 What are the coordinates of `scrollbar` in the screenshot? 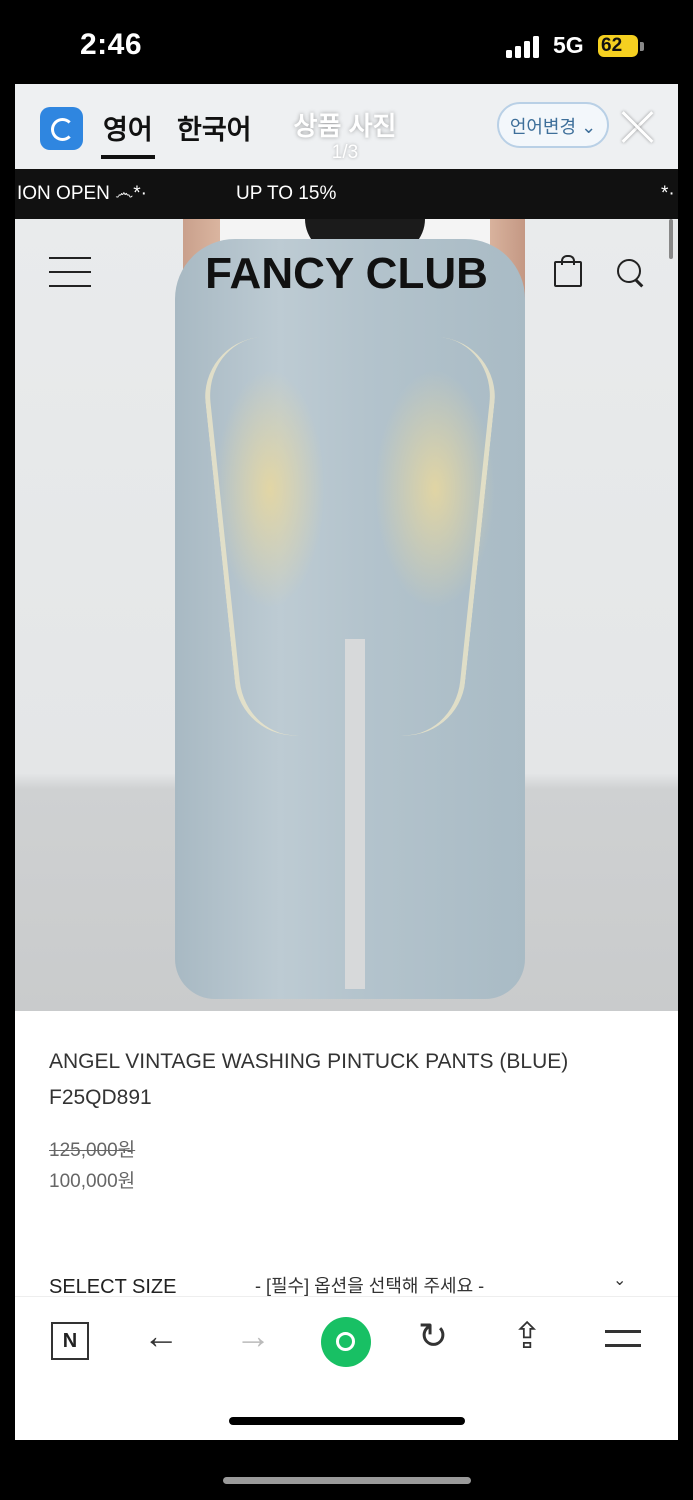 It's located at (671, 239).